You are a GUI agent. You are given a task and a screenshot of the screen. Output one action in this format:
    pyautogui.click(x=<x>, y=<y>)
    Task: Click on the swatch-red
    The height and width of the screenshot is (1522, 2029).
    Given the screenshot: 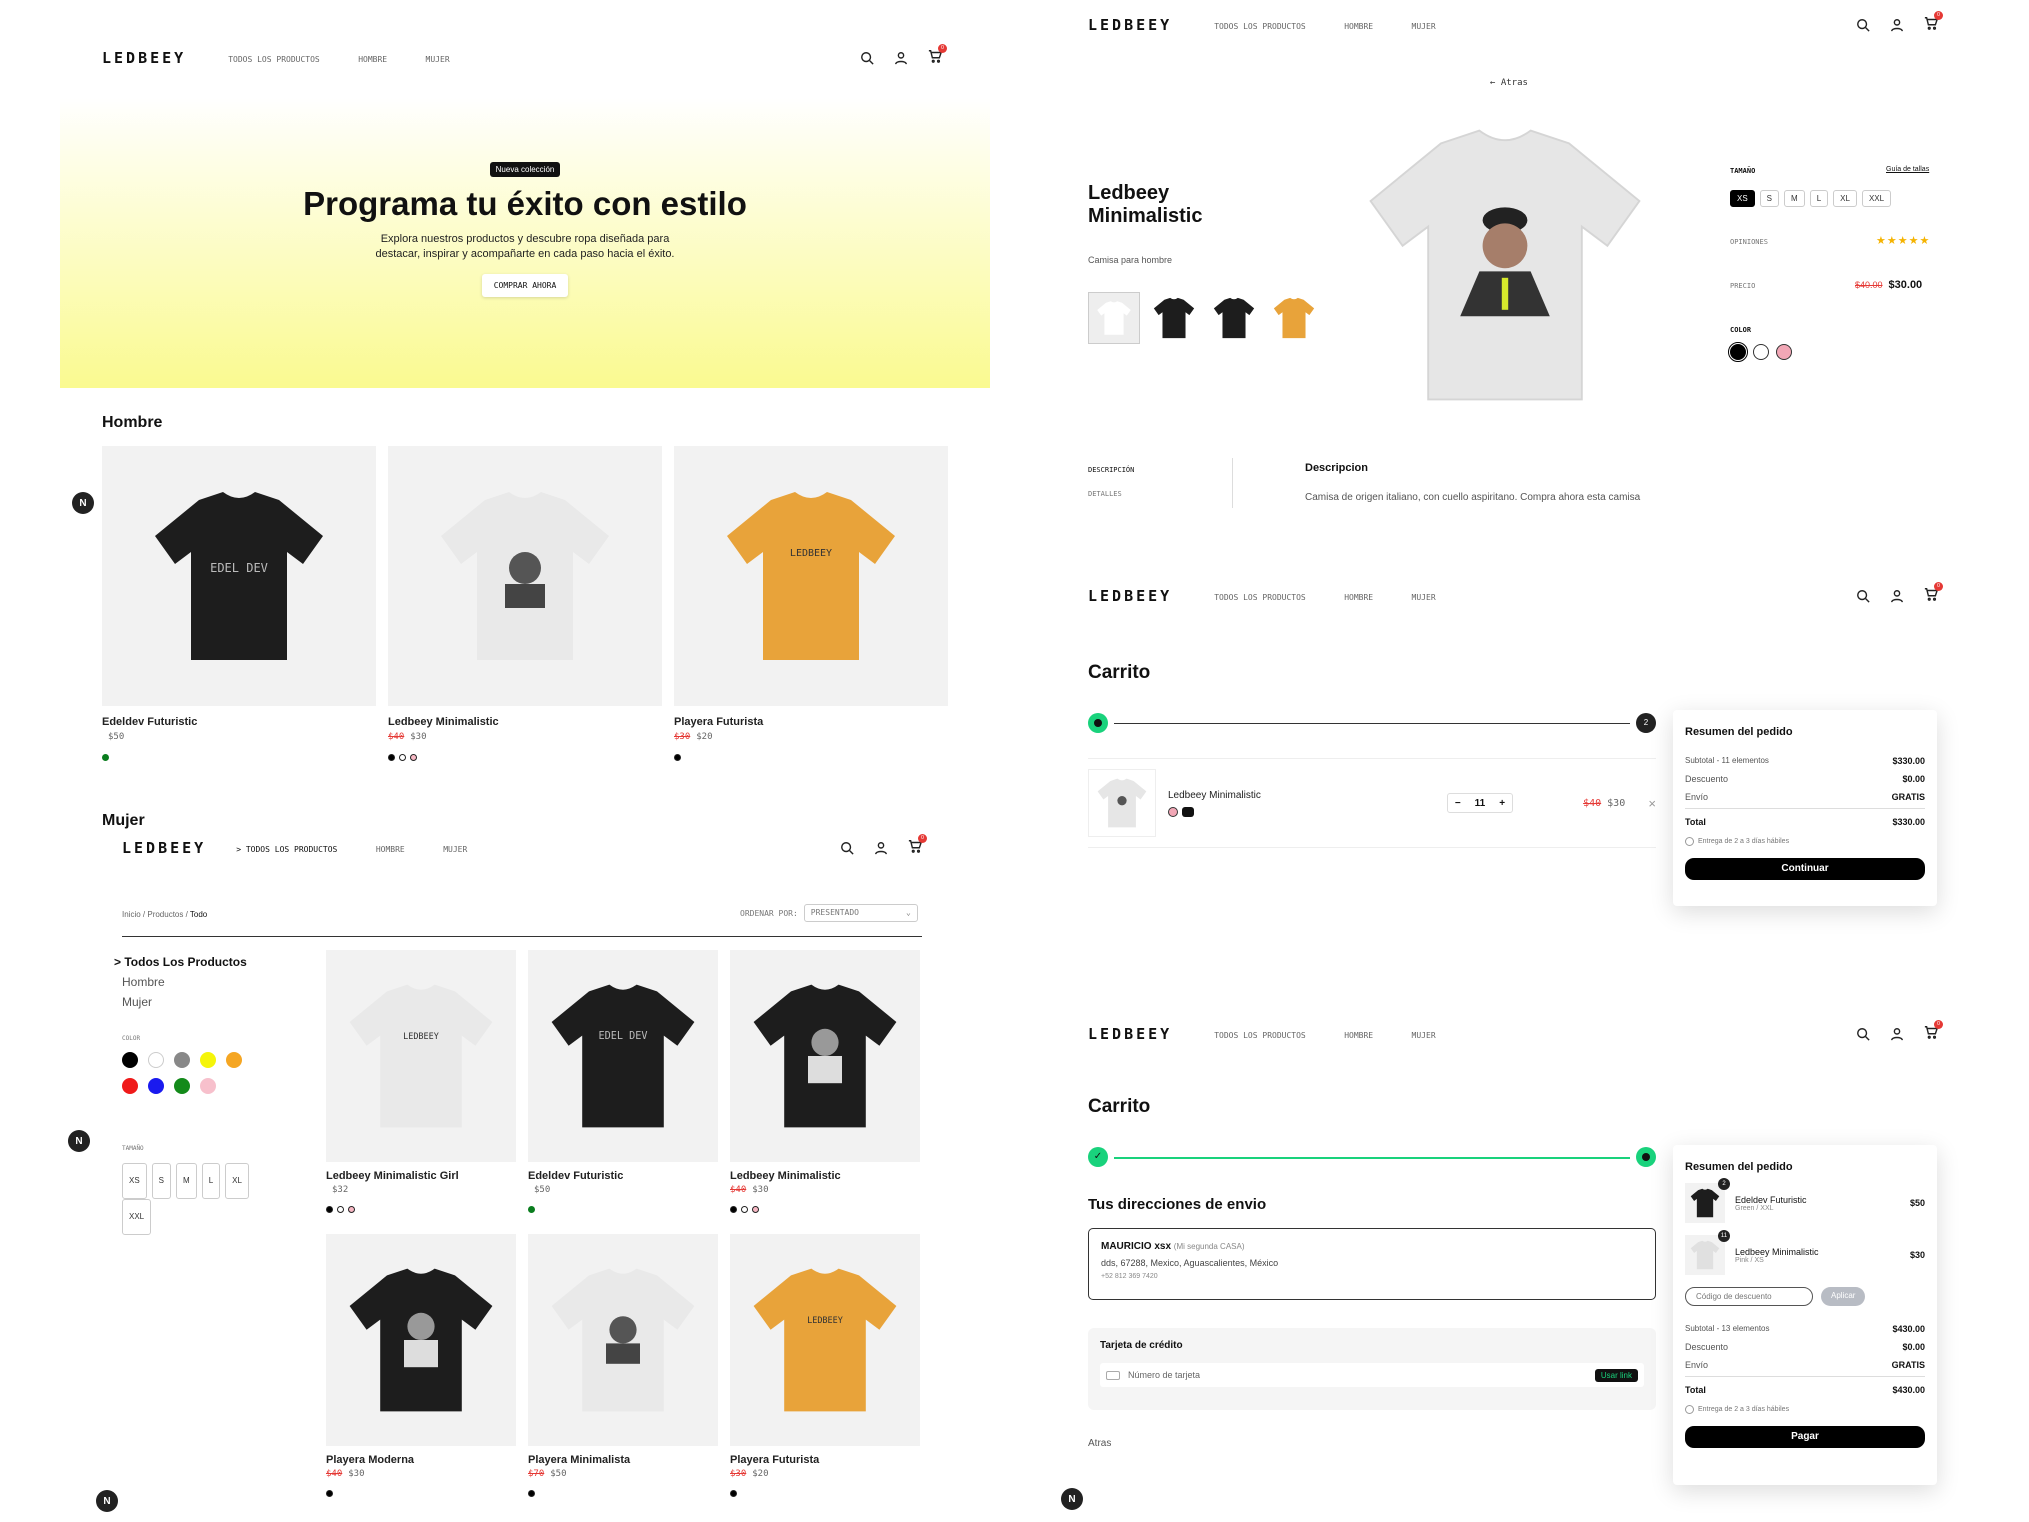 What is the action you would take?
    pyautogui.click(x=130, y=1086)
    